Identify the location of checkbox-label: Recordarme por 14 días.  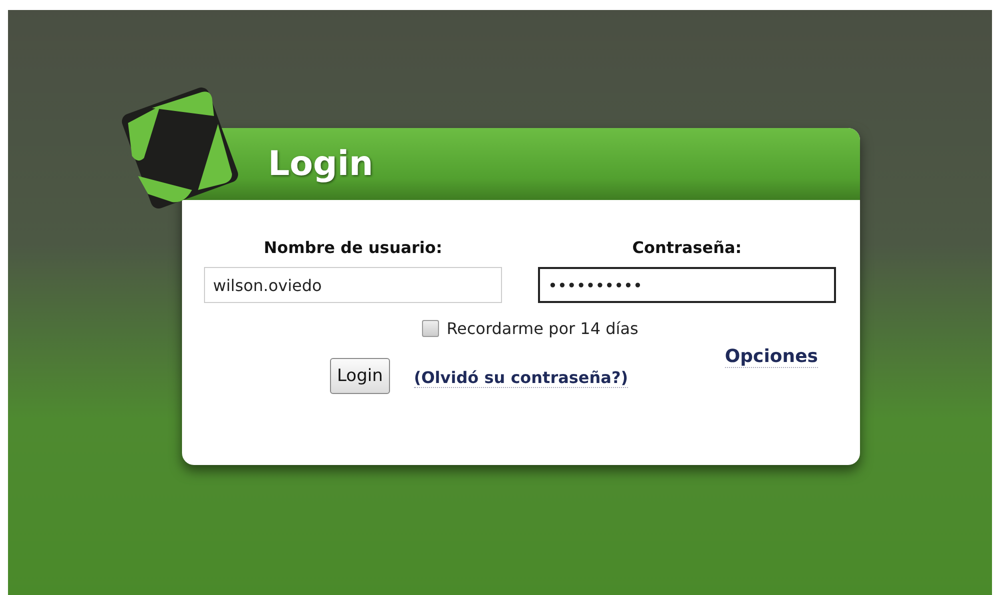
(542, 328).